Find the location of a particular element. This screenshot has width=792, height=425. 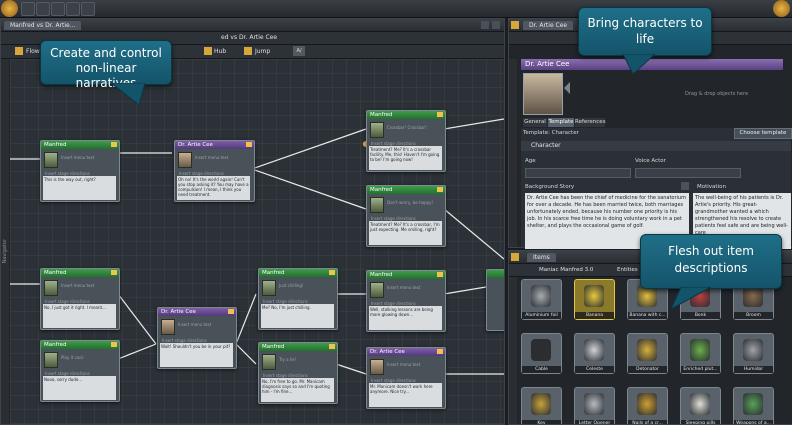

maximize-icon is located at coordinates (485, 25).